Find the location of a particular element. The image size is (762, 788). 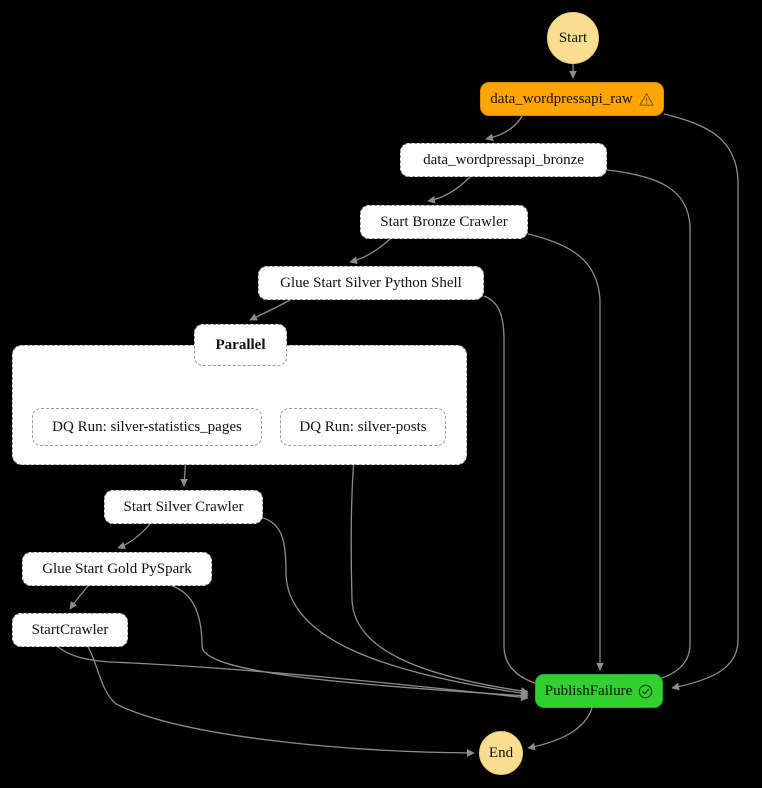

node-bronze_crawler: Start Bronze Crawler is located at coordinates (444, 222).